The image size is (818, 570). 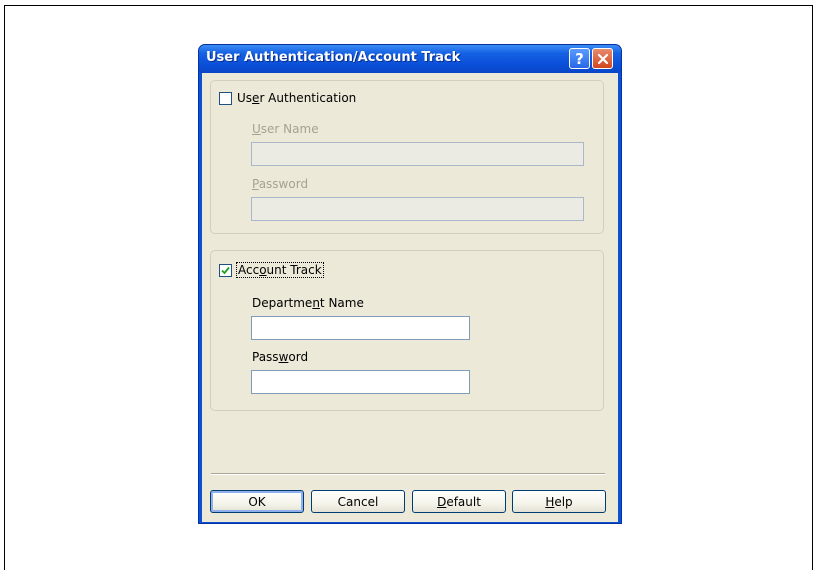 I want to click on department-name-label: Department Name, so click(x=308, y=303).